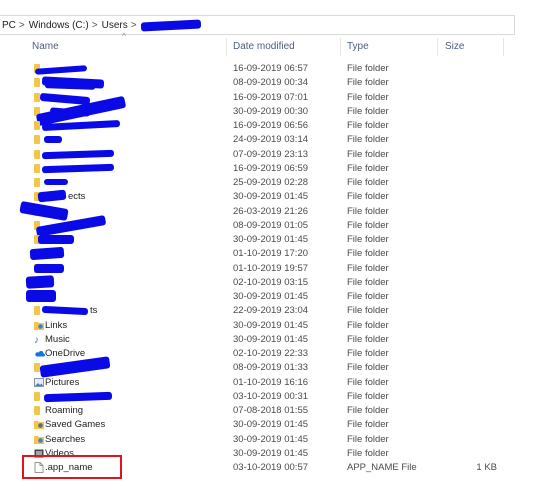 This screenshot has height=499, width=533. I want to click on table-row: 07-09-2019 23:13 File folder, so click(257, 155).